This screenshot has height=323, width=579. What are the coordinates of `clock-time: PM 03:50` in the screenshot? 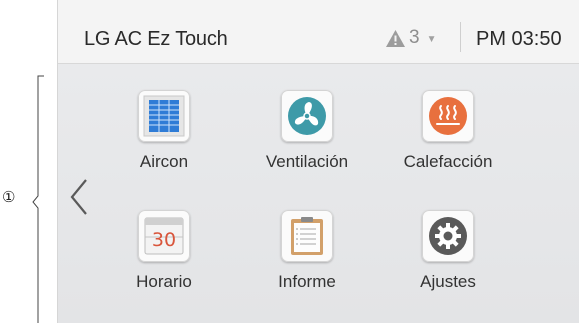 It's located at (519, 39).